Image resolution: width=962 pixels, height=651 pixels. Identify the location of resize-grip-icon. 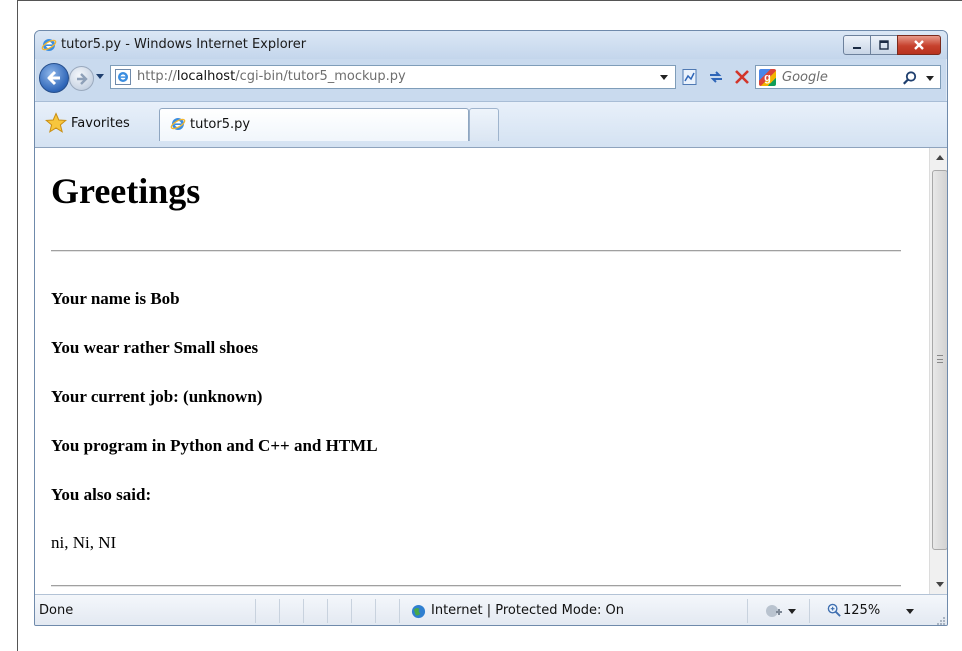
(940, 620).